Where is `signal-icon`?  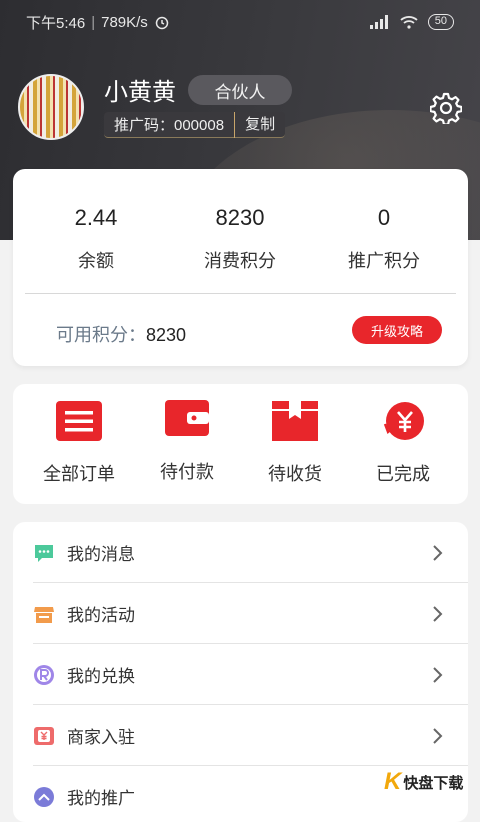 signal-icon is located at coordinates (378, 22).